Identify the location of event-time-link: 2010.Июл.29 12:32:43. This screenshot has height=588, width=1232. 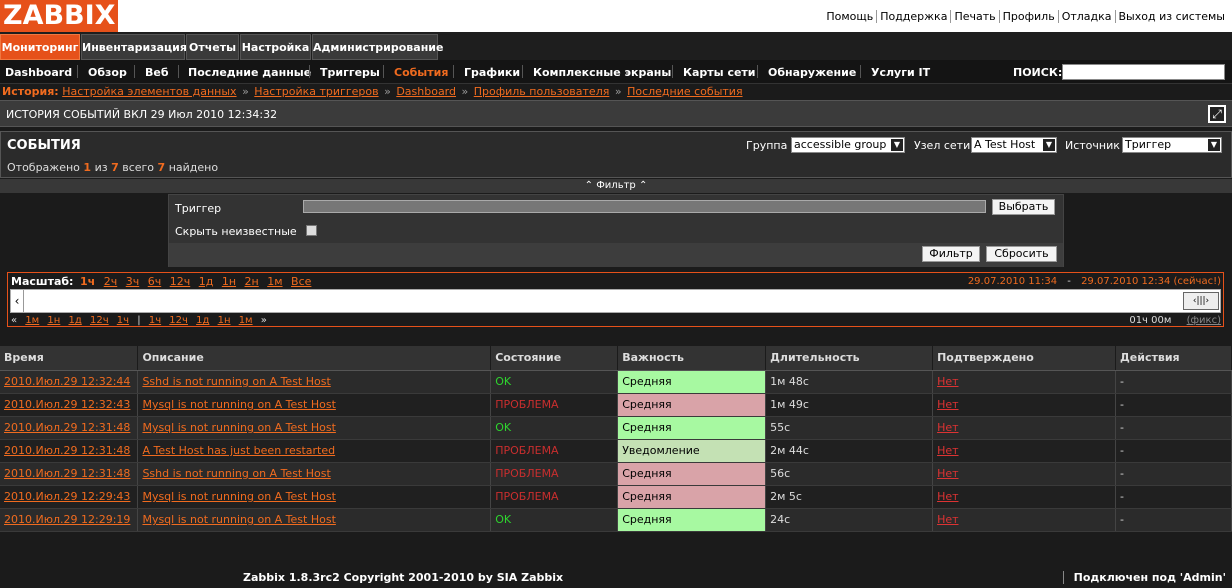
(69, 405).